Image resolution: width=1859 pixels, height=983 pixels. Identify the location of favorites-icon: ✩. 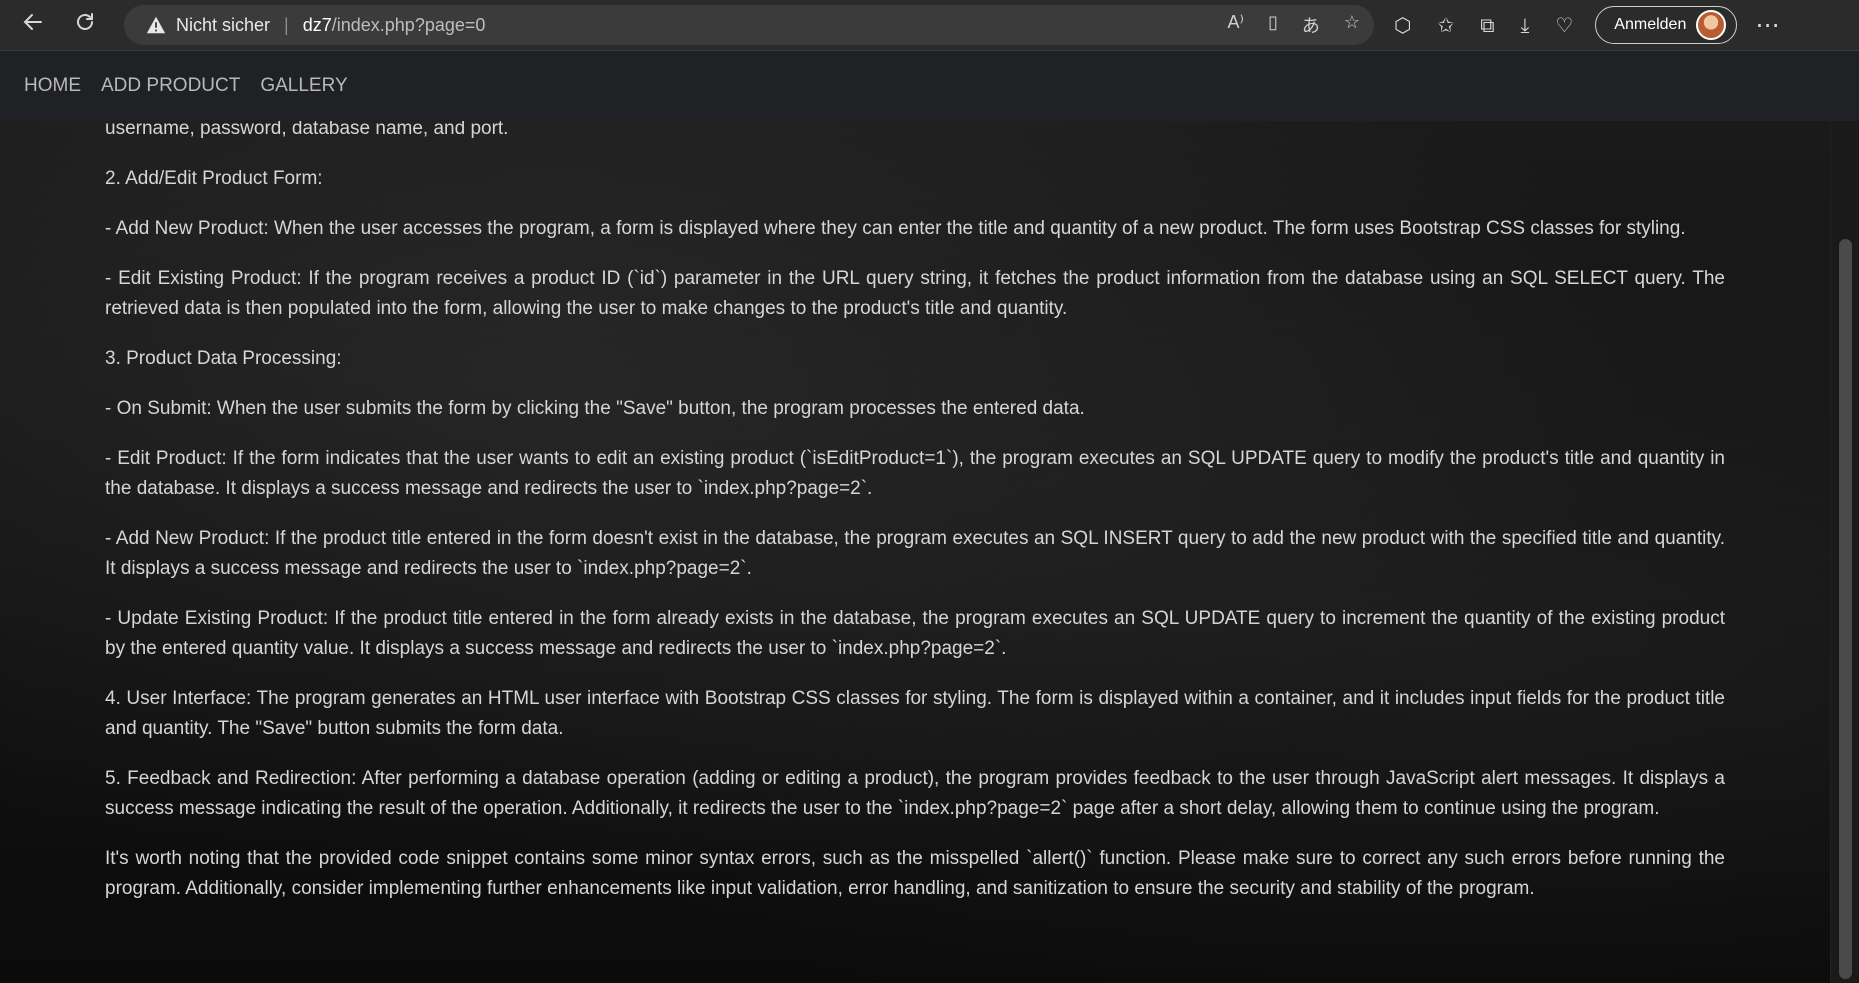
(1445, 25).